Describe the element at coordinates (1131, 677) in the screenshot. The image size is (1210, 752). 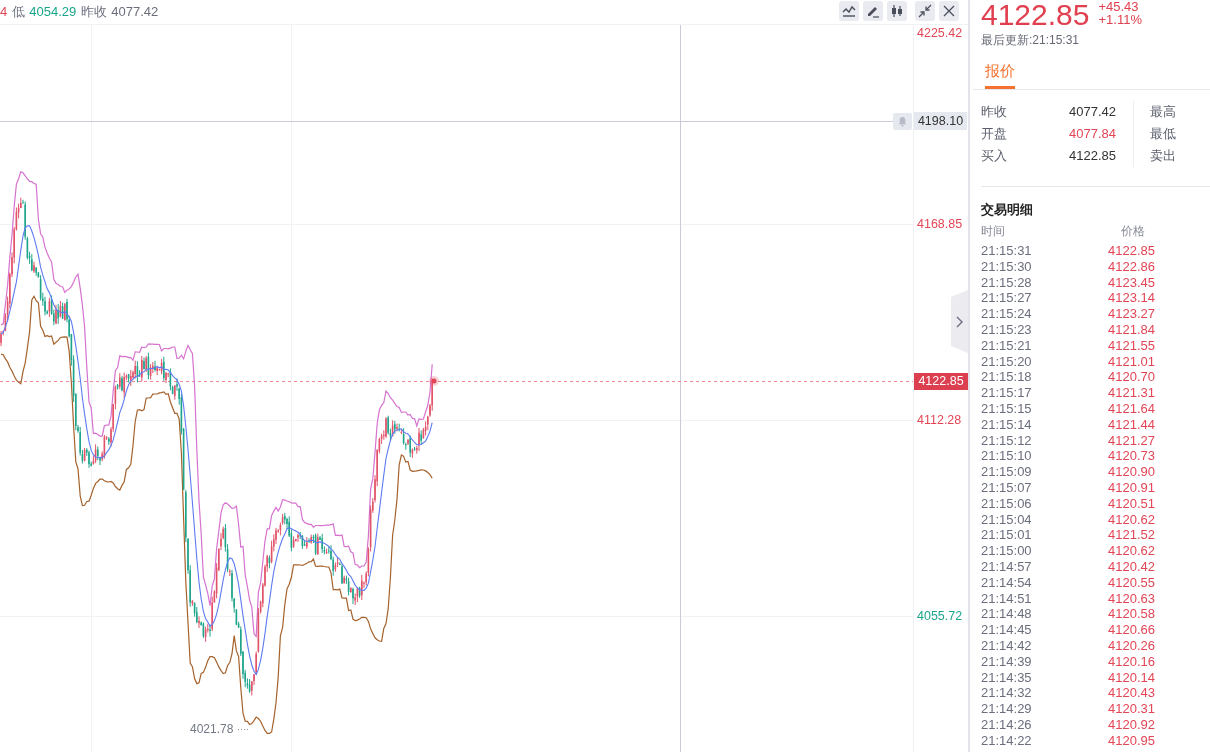
I see `trade-price: 4120.14` at that location.